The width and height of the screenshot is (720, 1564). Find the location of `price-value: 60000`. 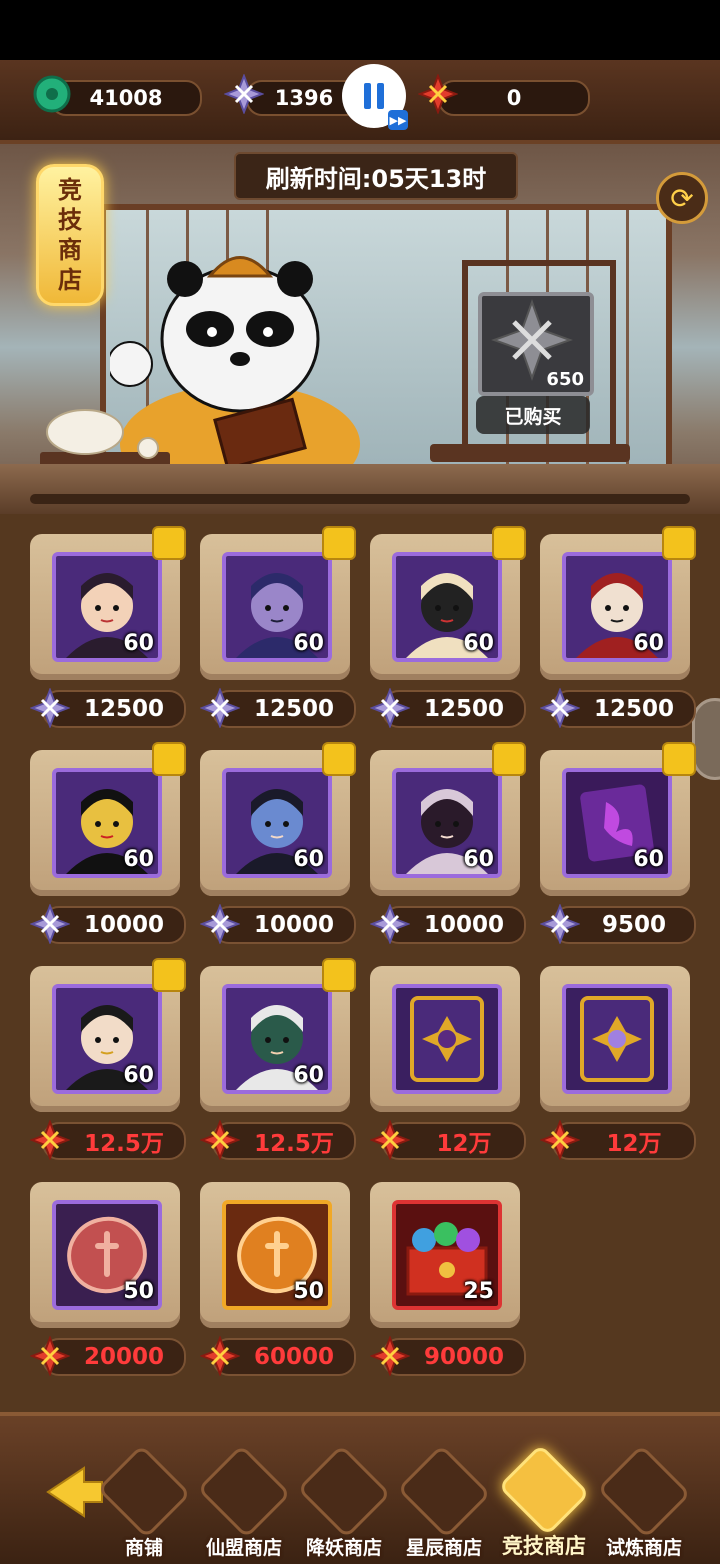

price-value: 60000 is located at coordinates (294, 1357).